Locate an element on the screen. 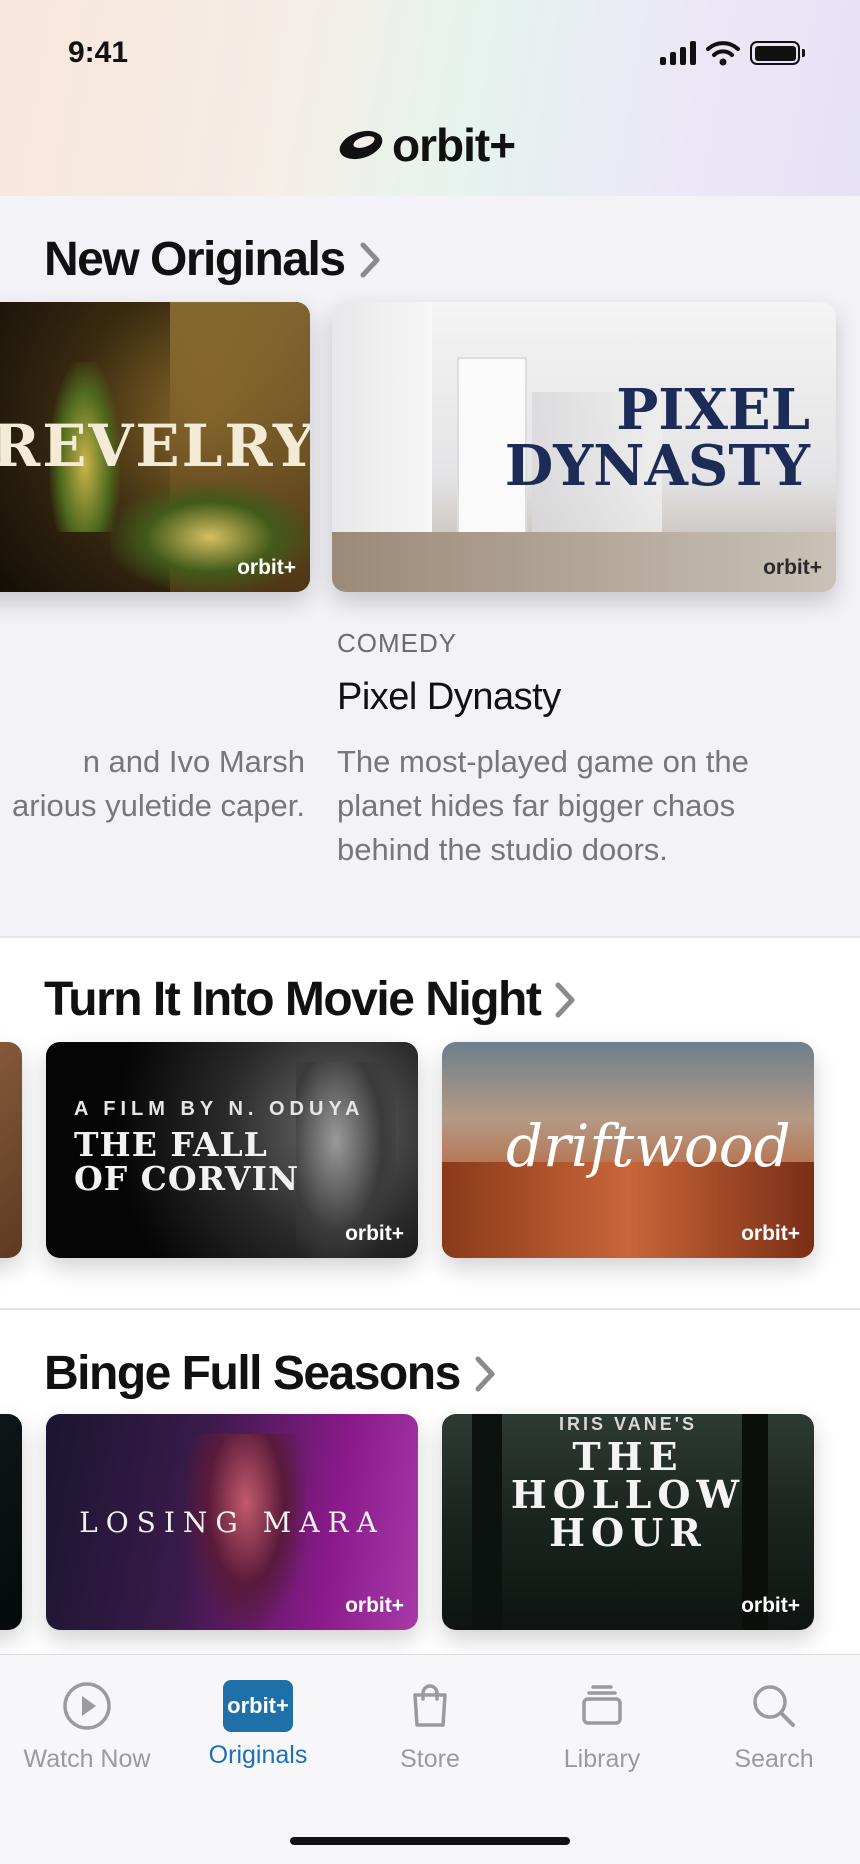 The image size is (860, 1864). section-title-movie-night: Turn It Into Movie Night is located at coordinates (310, 999).